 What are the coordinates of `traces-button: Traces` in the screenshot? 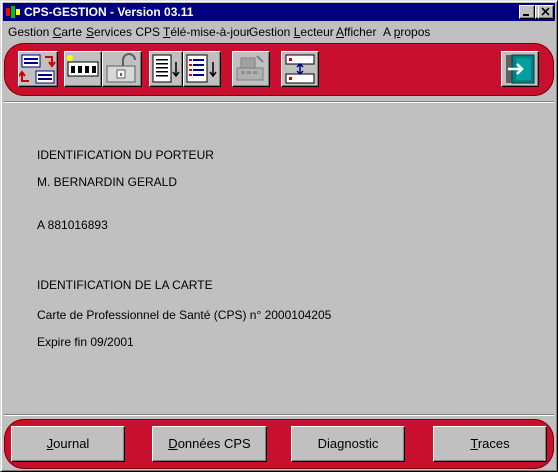 It's located at (490, 444).